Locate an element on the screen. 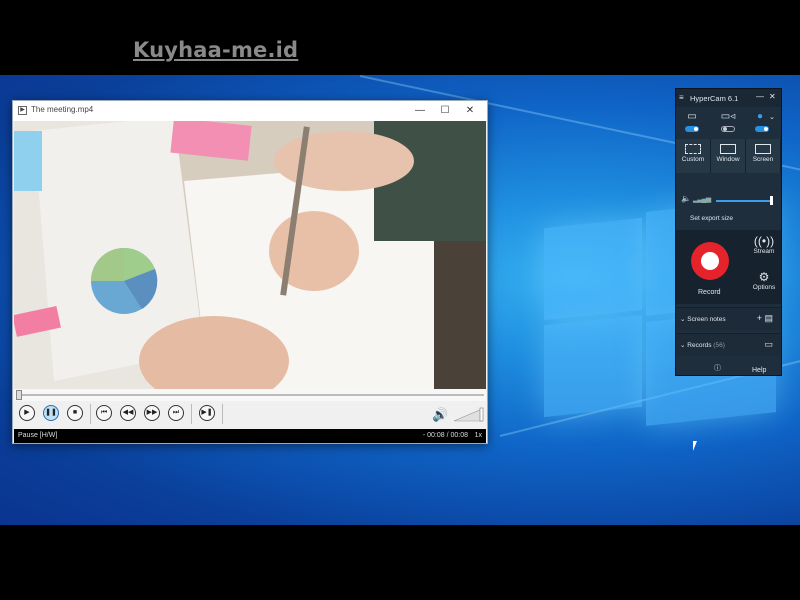 The height and width of the screenshot is (600, 800). stream-button: ((•)) Stream is located at coordinates (764, 244).